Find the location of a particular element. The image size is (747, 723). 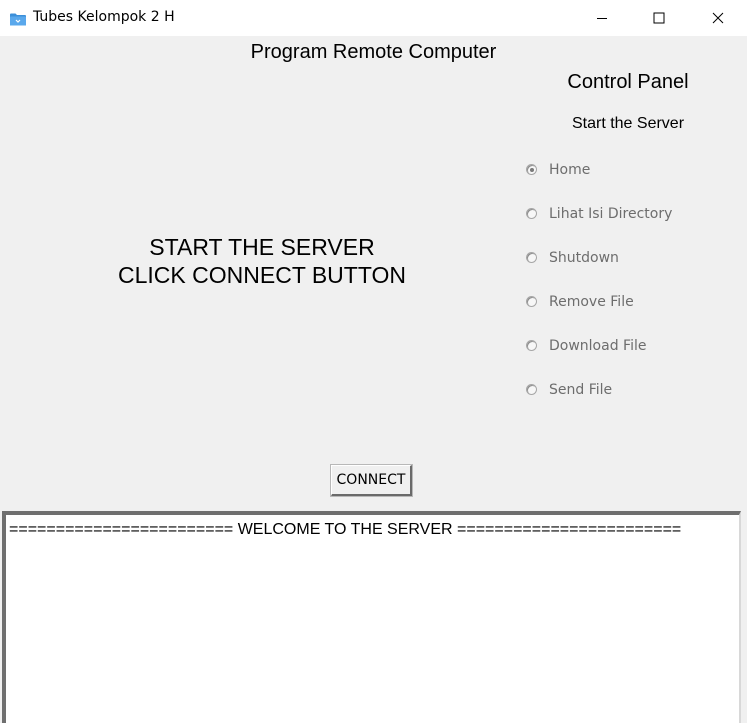

radio-label: Home is located at coordinates (570, 170).